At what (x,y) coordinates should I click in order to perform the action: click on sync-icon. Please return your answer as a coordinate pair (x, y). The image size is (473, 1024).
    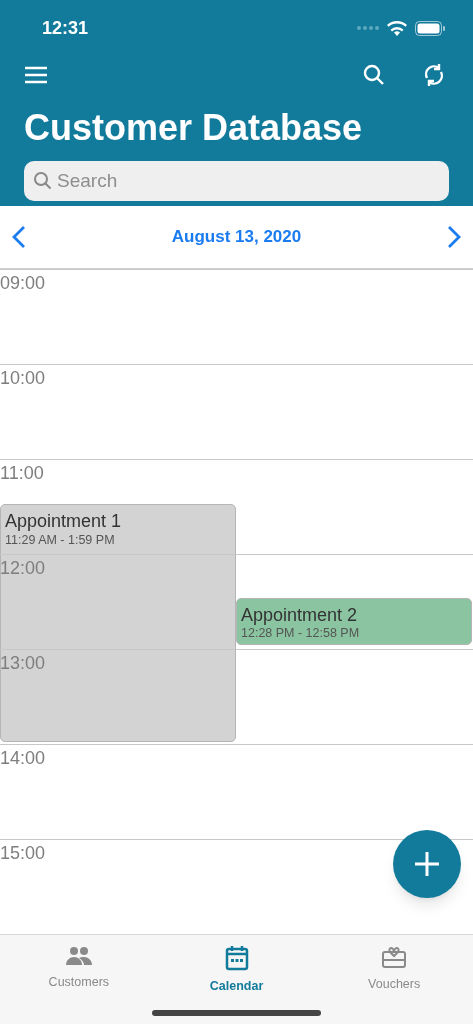
    Looking at the image, I should click on (434, 75).